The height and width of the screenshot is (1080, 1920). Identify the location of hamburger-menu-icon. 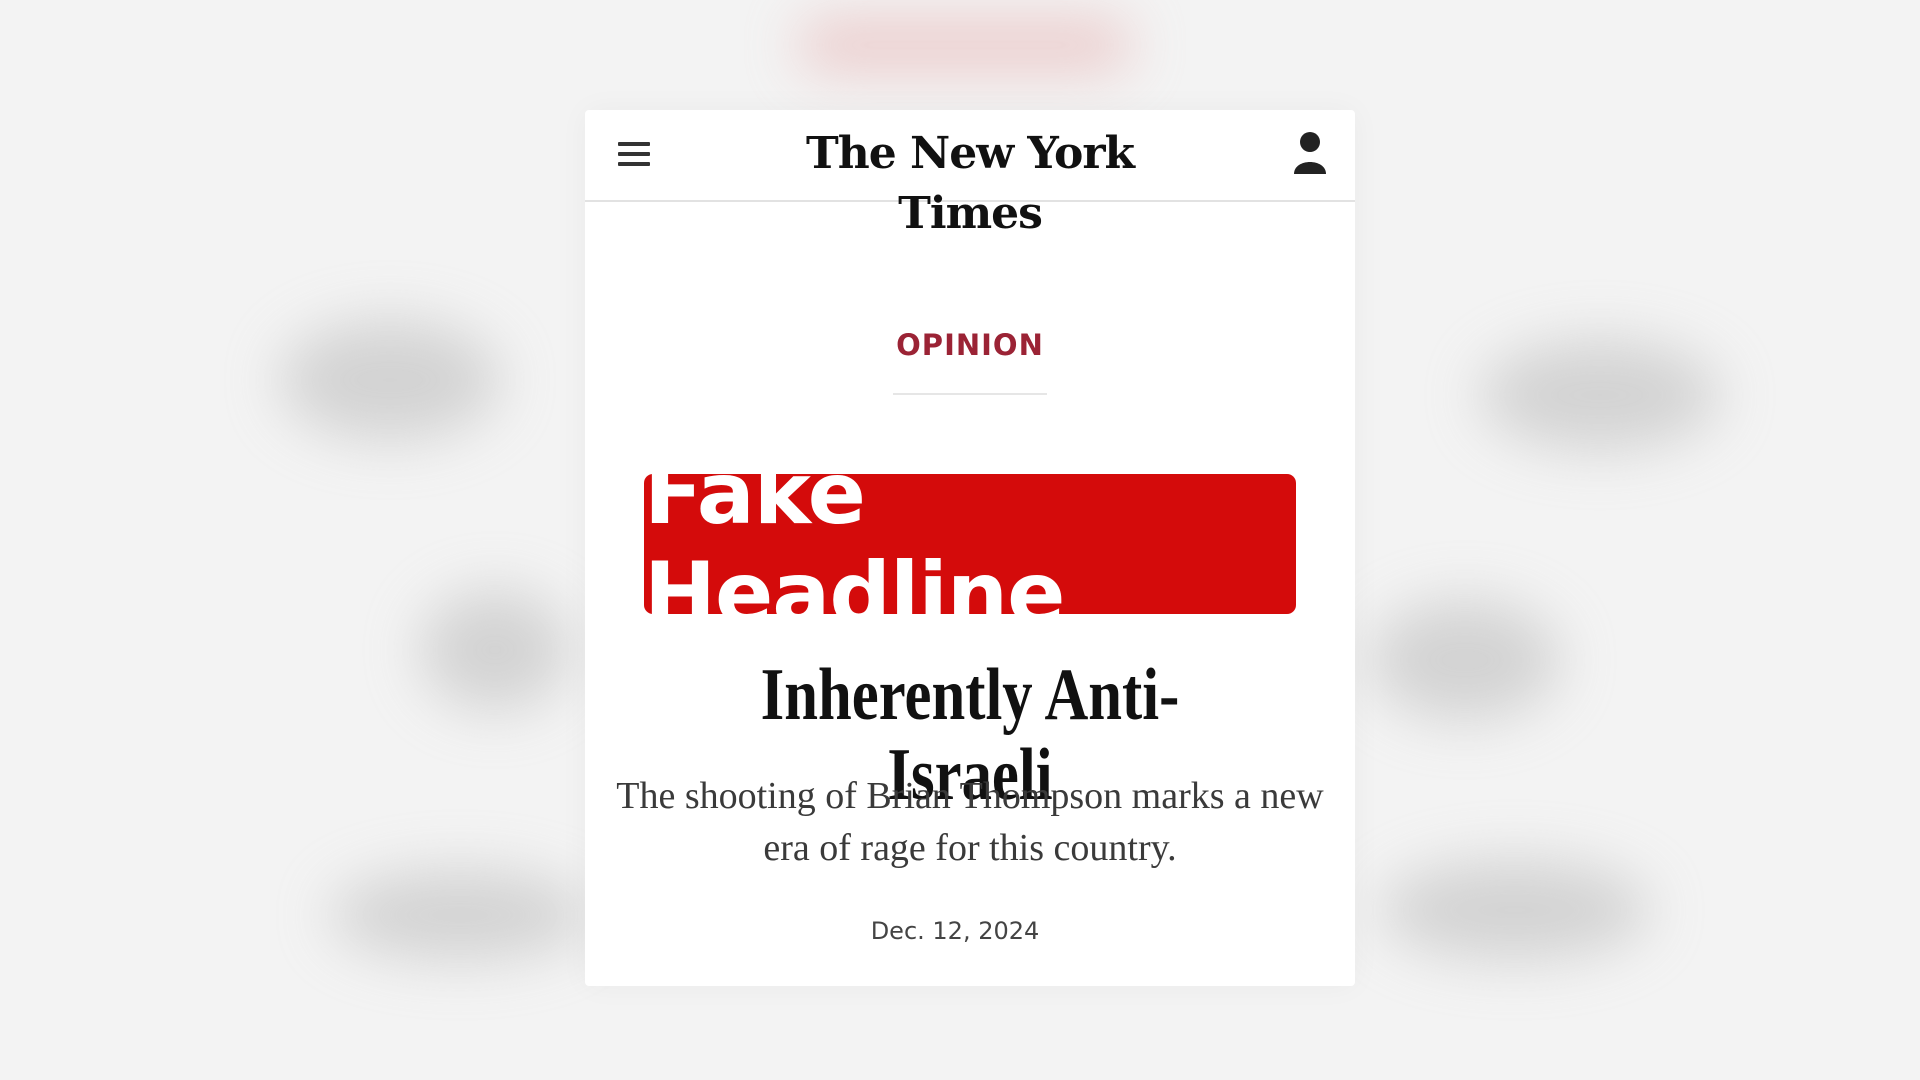
(634, 156).